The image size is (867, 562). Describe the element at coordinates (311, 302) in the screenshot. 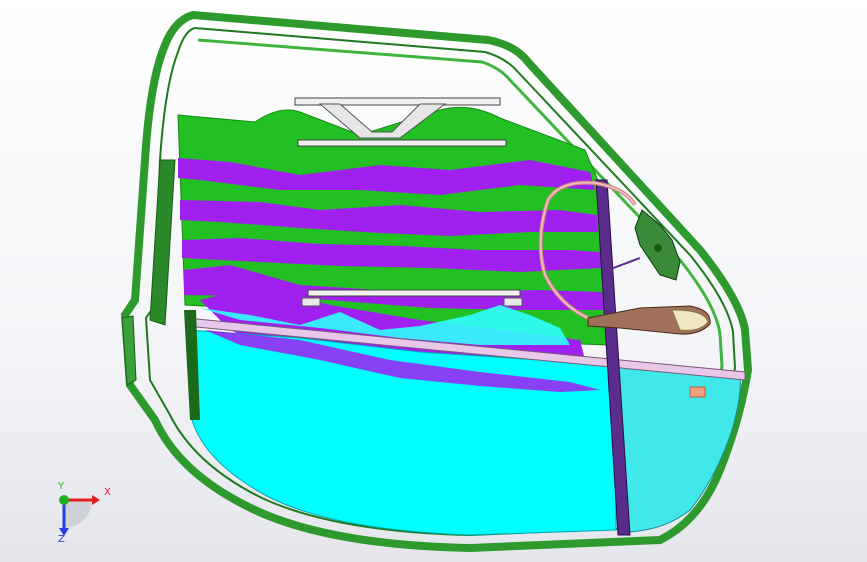

I see `lower-clip-left` at that location.